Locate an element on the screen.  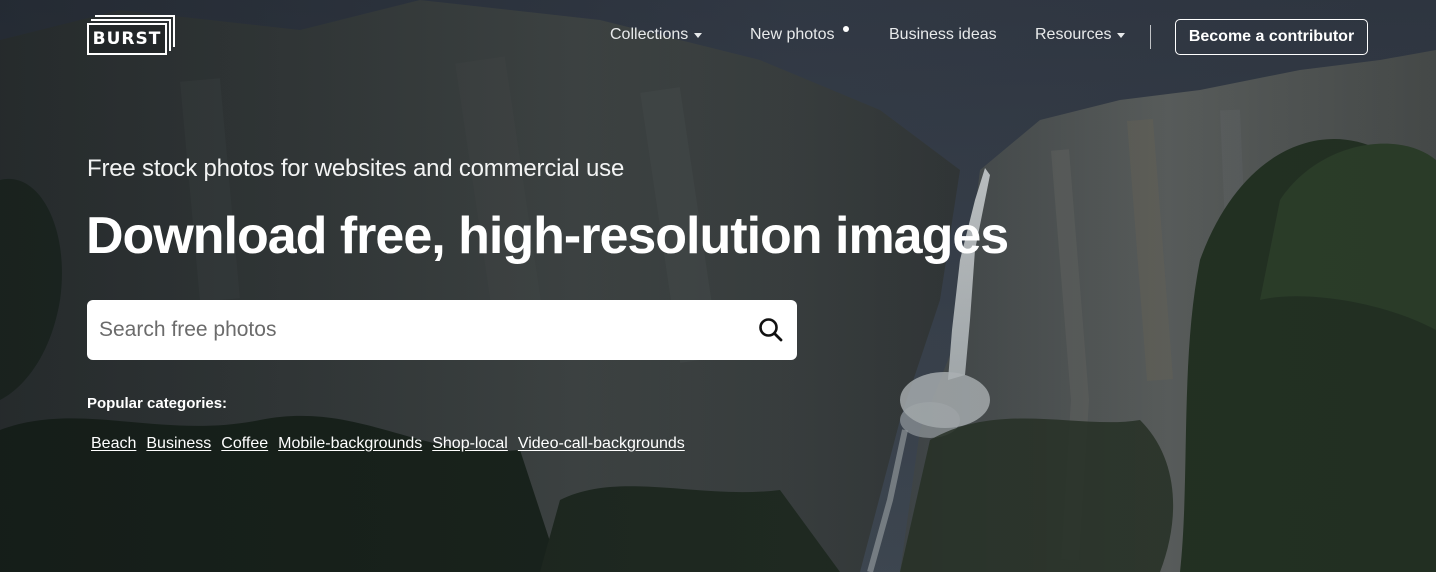
category-link-video-call-backgrounds: Video-call-backgrounds is located at coordinates (601, 444).